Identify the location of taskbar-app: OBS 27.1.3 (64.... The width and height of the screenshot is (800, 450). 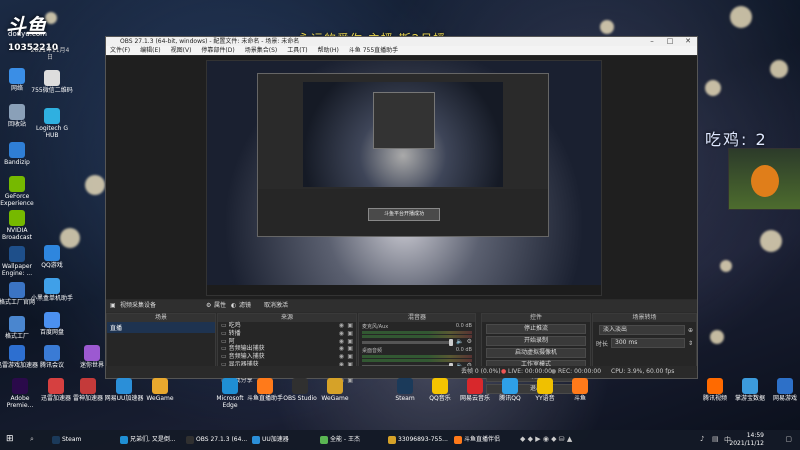
(215, 440).